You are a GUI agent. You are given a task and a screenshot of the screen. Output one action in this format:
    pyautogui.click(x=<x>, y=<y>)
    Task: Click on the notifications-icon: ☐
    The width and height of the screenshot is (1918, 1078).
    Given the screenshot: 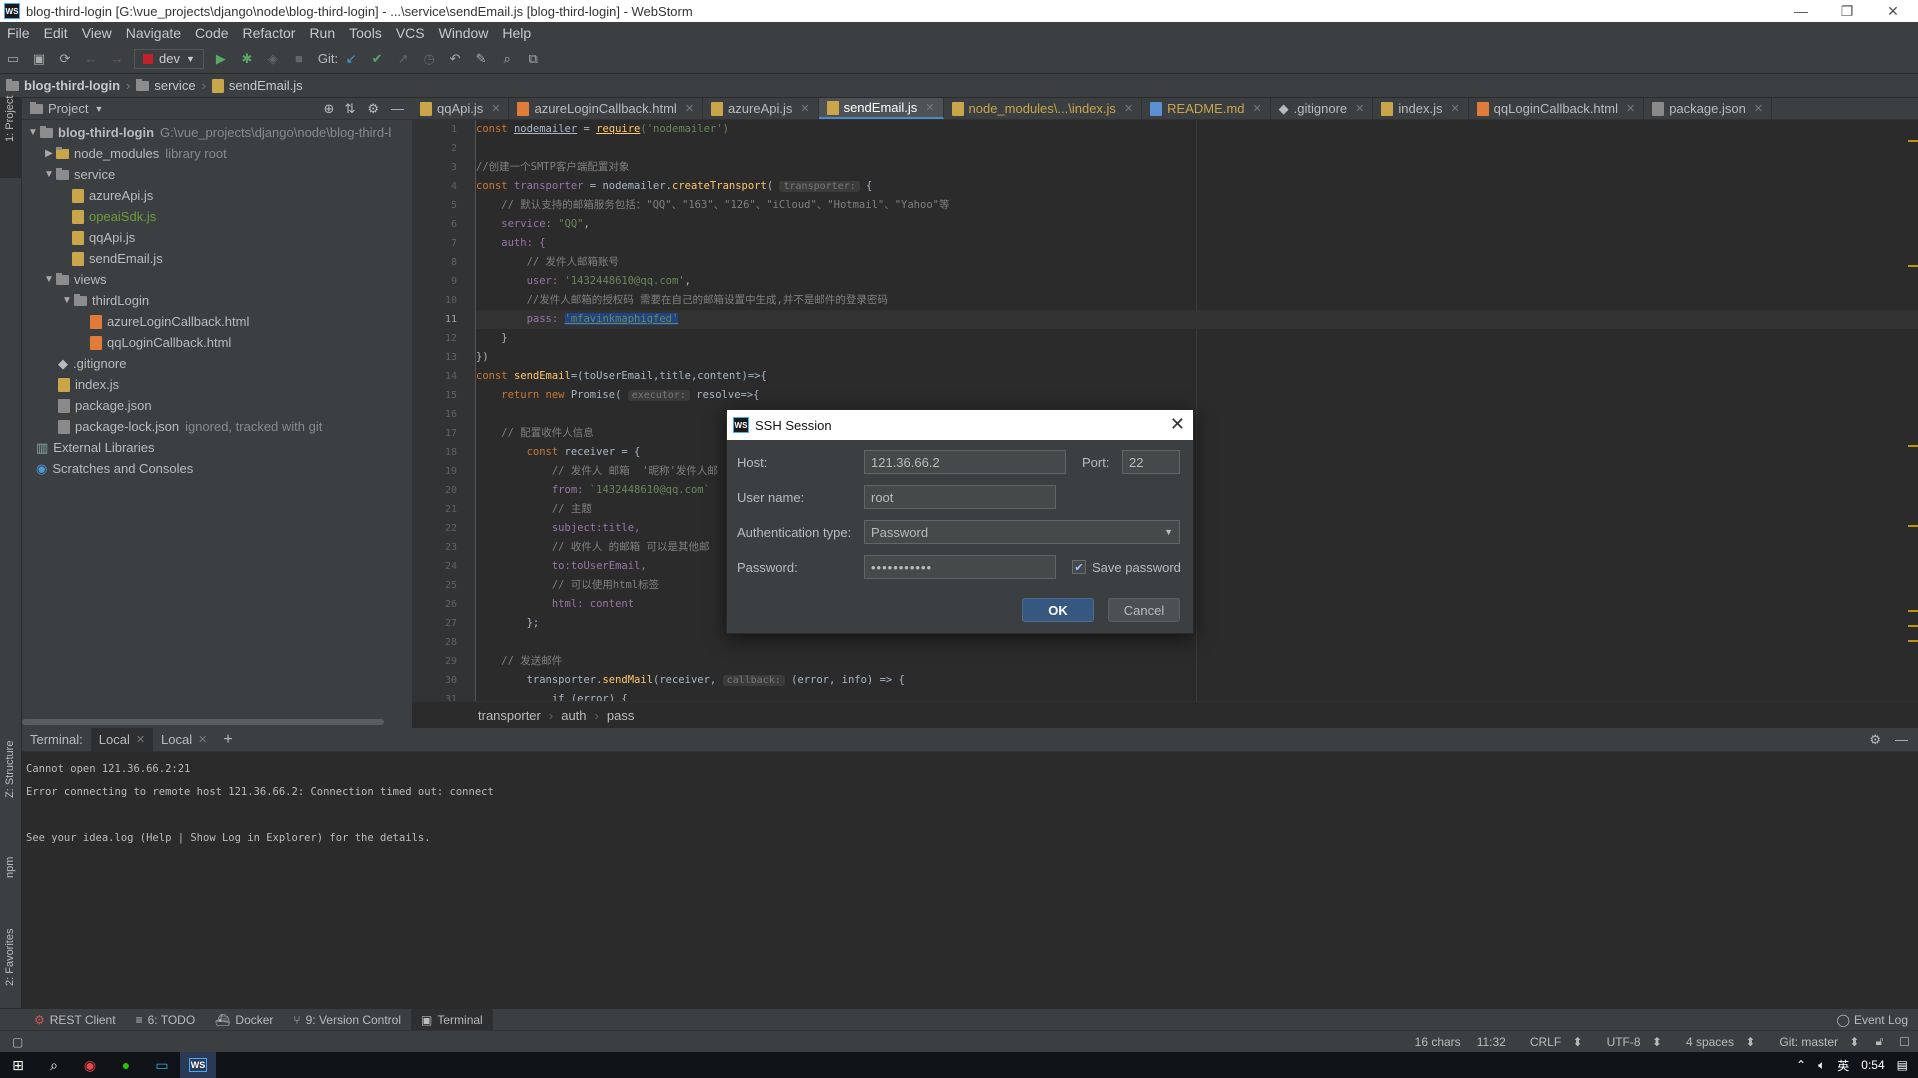 What is the action you would take?
    pyautogui.click(x=1904, y=1042)
    